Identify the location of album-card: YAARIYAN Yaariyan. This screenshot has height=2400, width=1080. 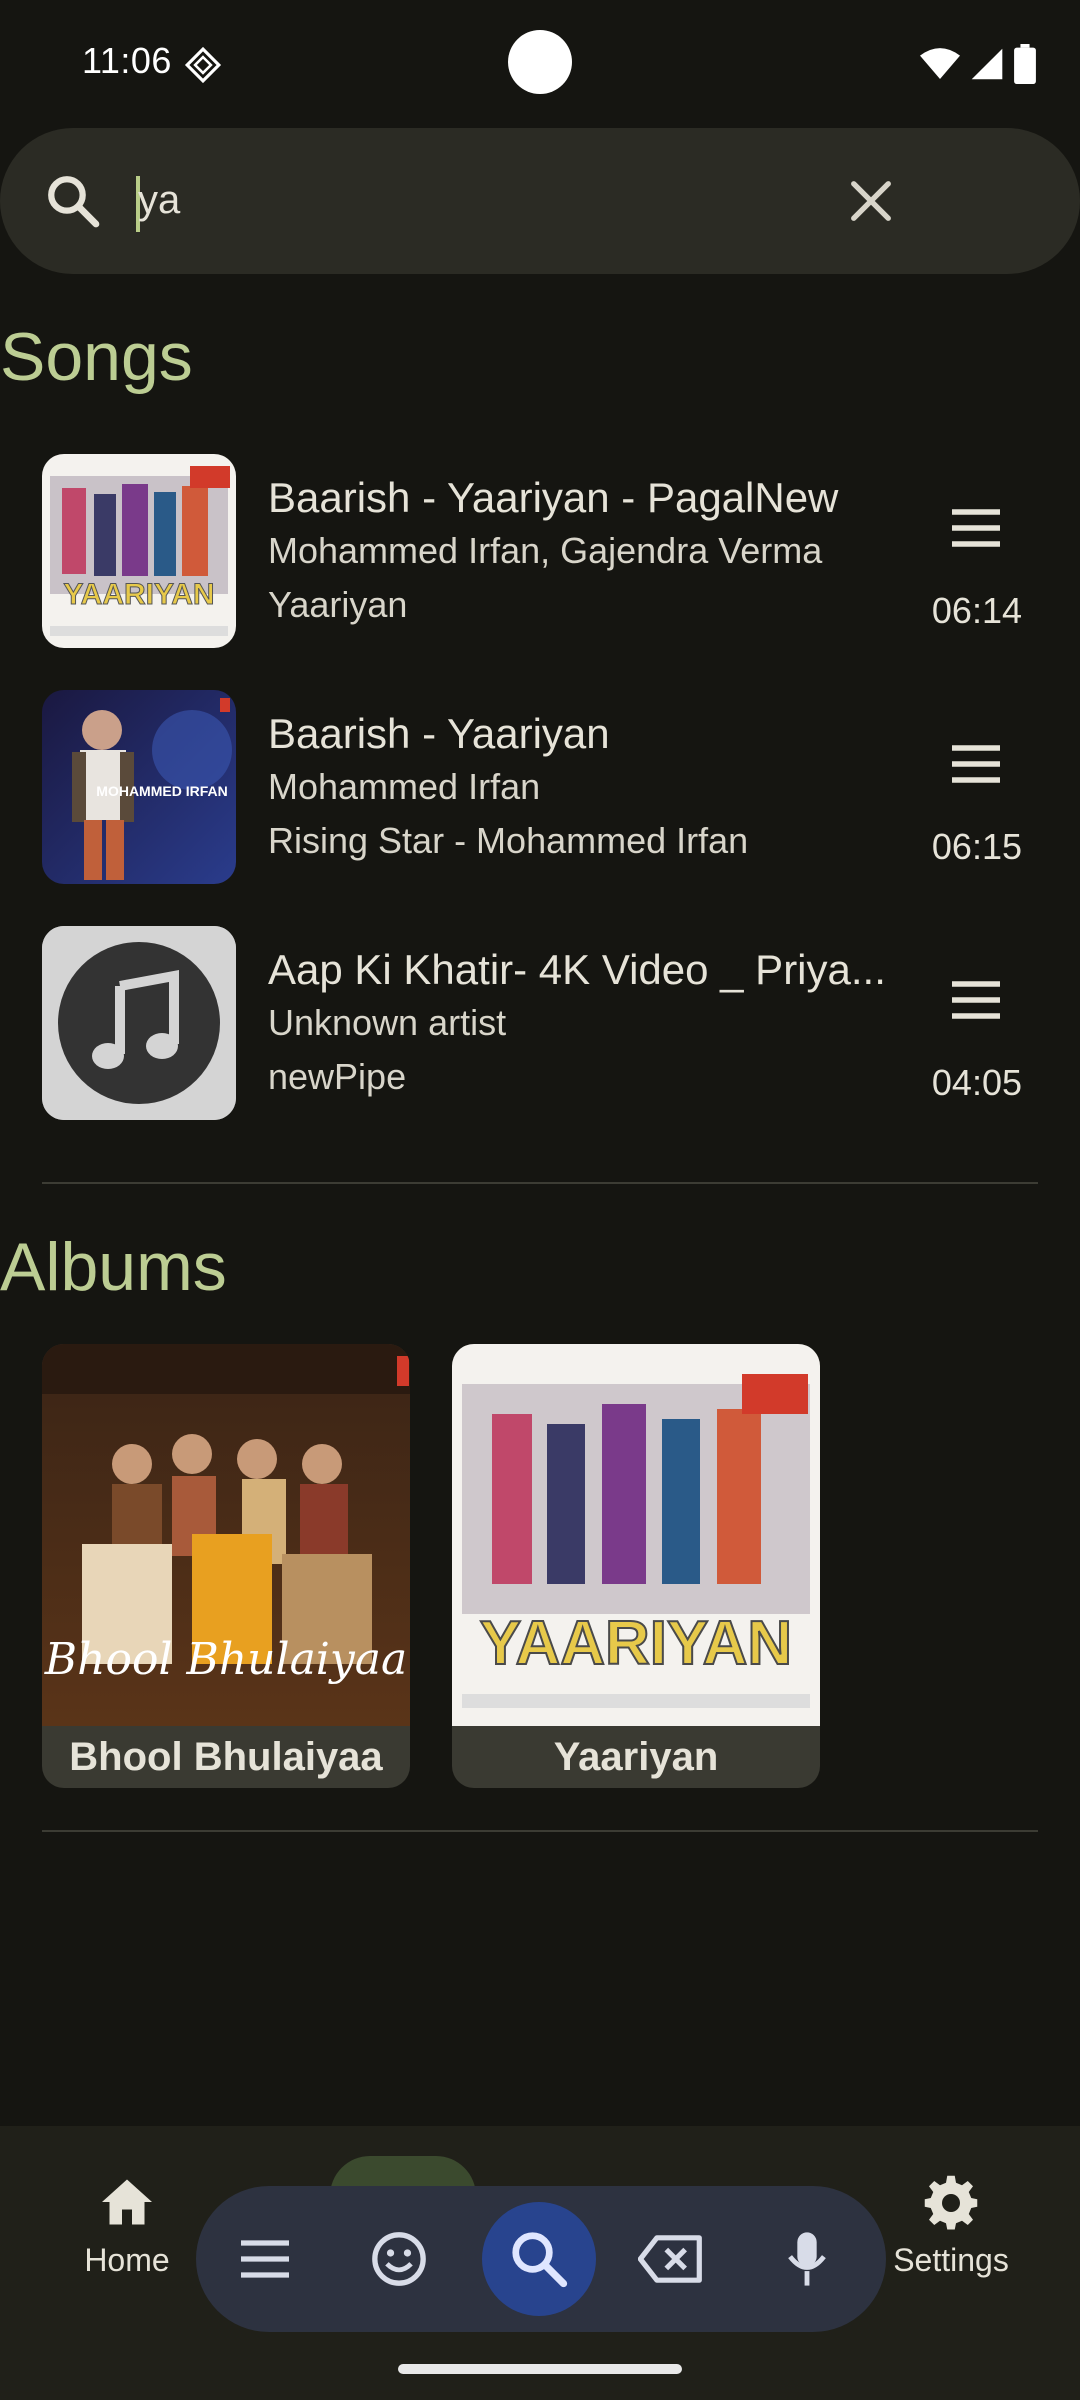
(636, 1566).